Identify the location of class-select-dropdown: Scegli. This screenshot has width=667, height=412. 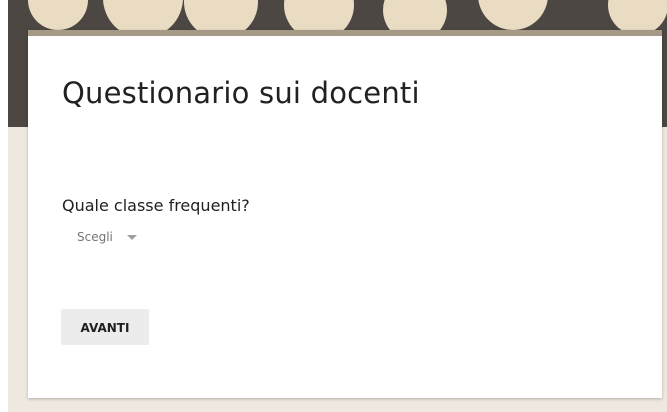
(107, 237).